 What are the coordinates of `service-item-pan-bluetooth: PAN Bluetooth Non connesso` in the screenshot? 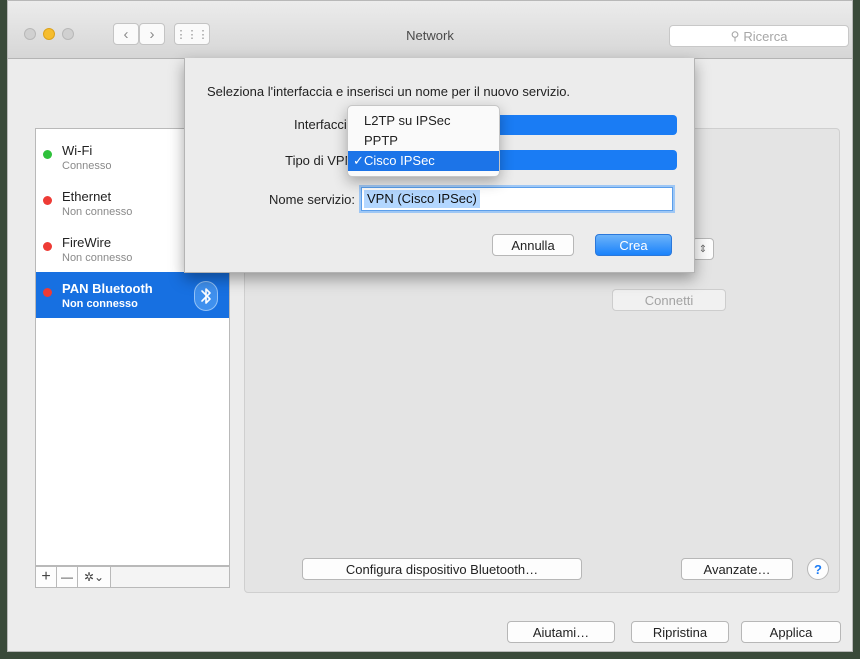 It's located at (132, 295).